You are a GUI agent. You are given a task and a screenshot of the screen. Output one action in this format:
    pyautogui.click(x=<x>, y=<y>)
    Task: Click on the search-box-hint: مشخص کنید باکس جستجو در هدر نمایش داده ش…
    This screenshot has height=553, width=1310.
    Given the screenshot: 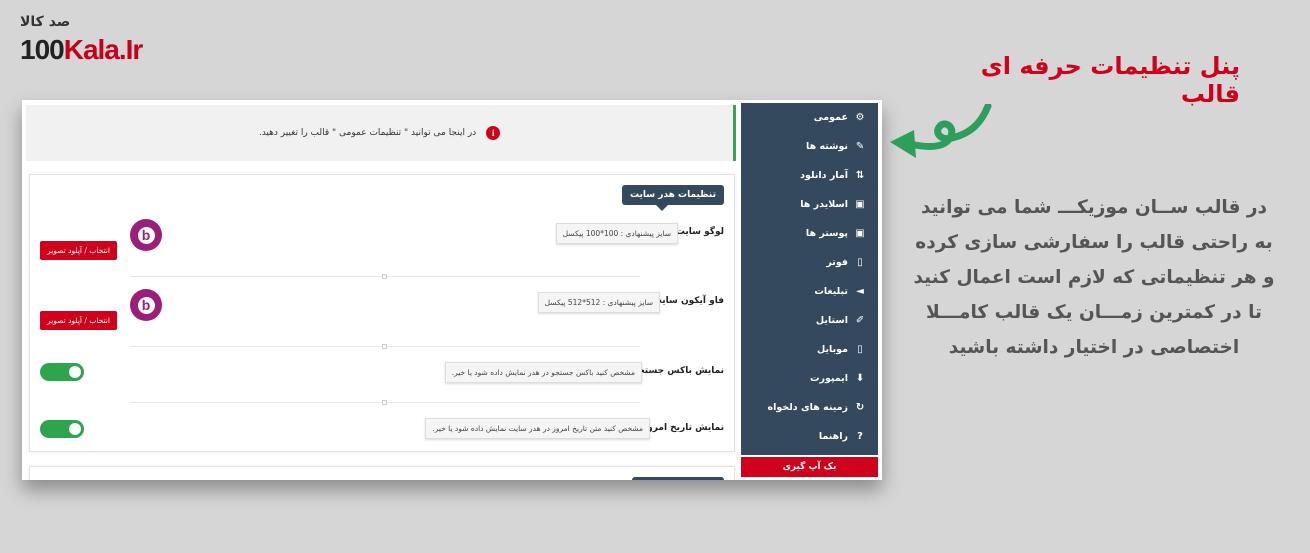 What is the action you would take?
    pyautogui.click(x=543, y=372)
    